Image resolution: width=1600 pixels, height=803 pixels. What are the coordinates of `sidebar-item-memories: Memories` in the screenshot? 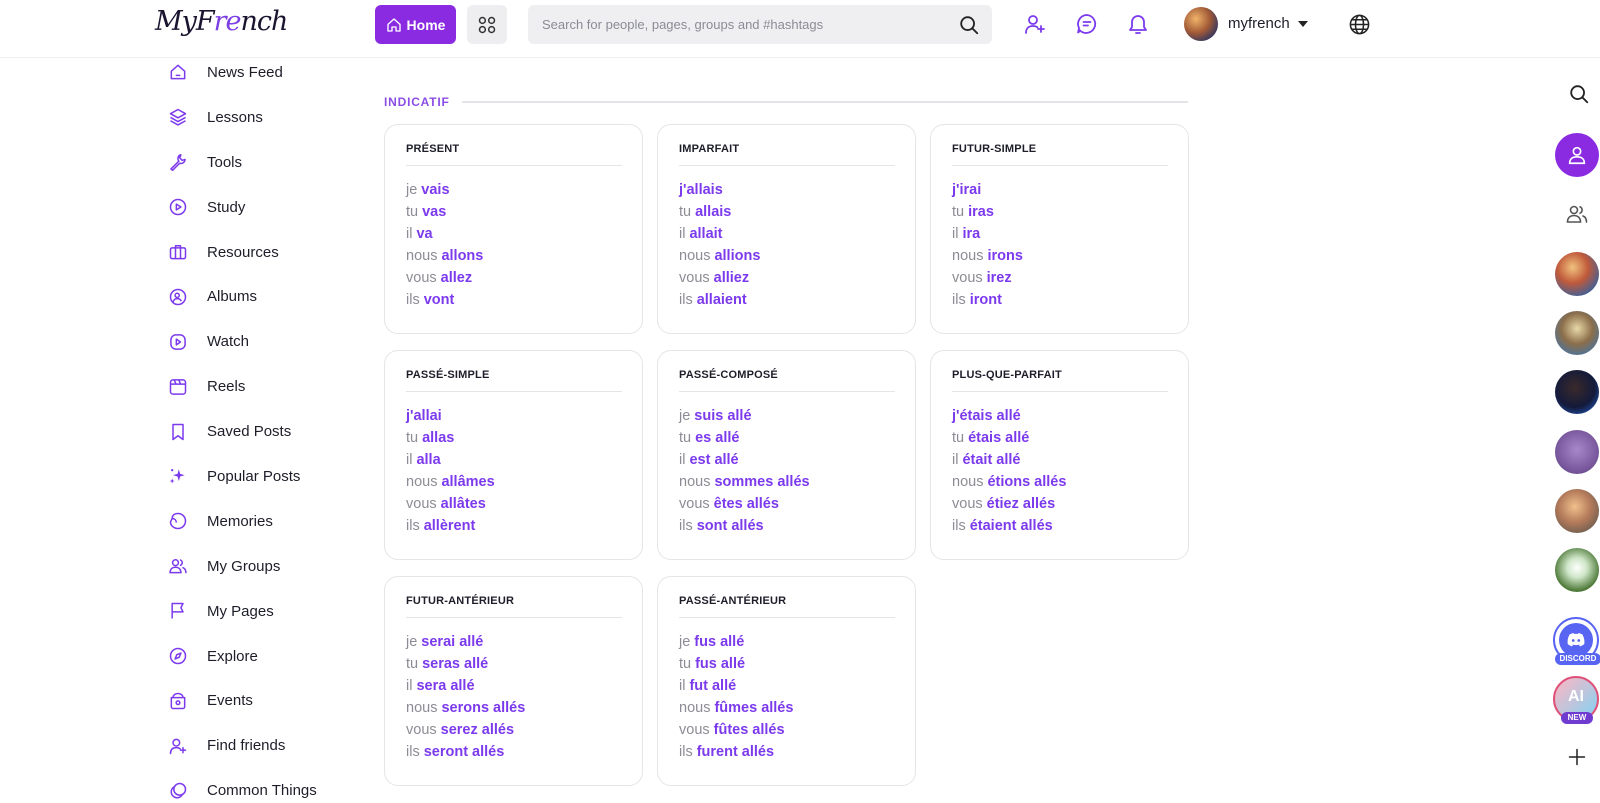 It's located at (263, 521).